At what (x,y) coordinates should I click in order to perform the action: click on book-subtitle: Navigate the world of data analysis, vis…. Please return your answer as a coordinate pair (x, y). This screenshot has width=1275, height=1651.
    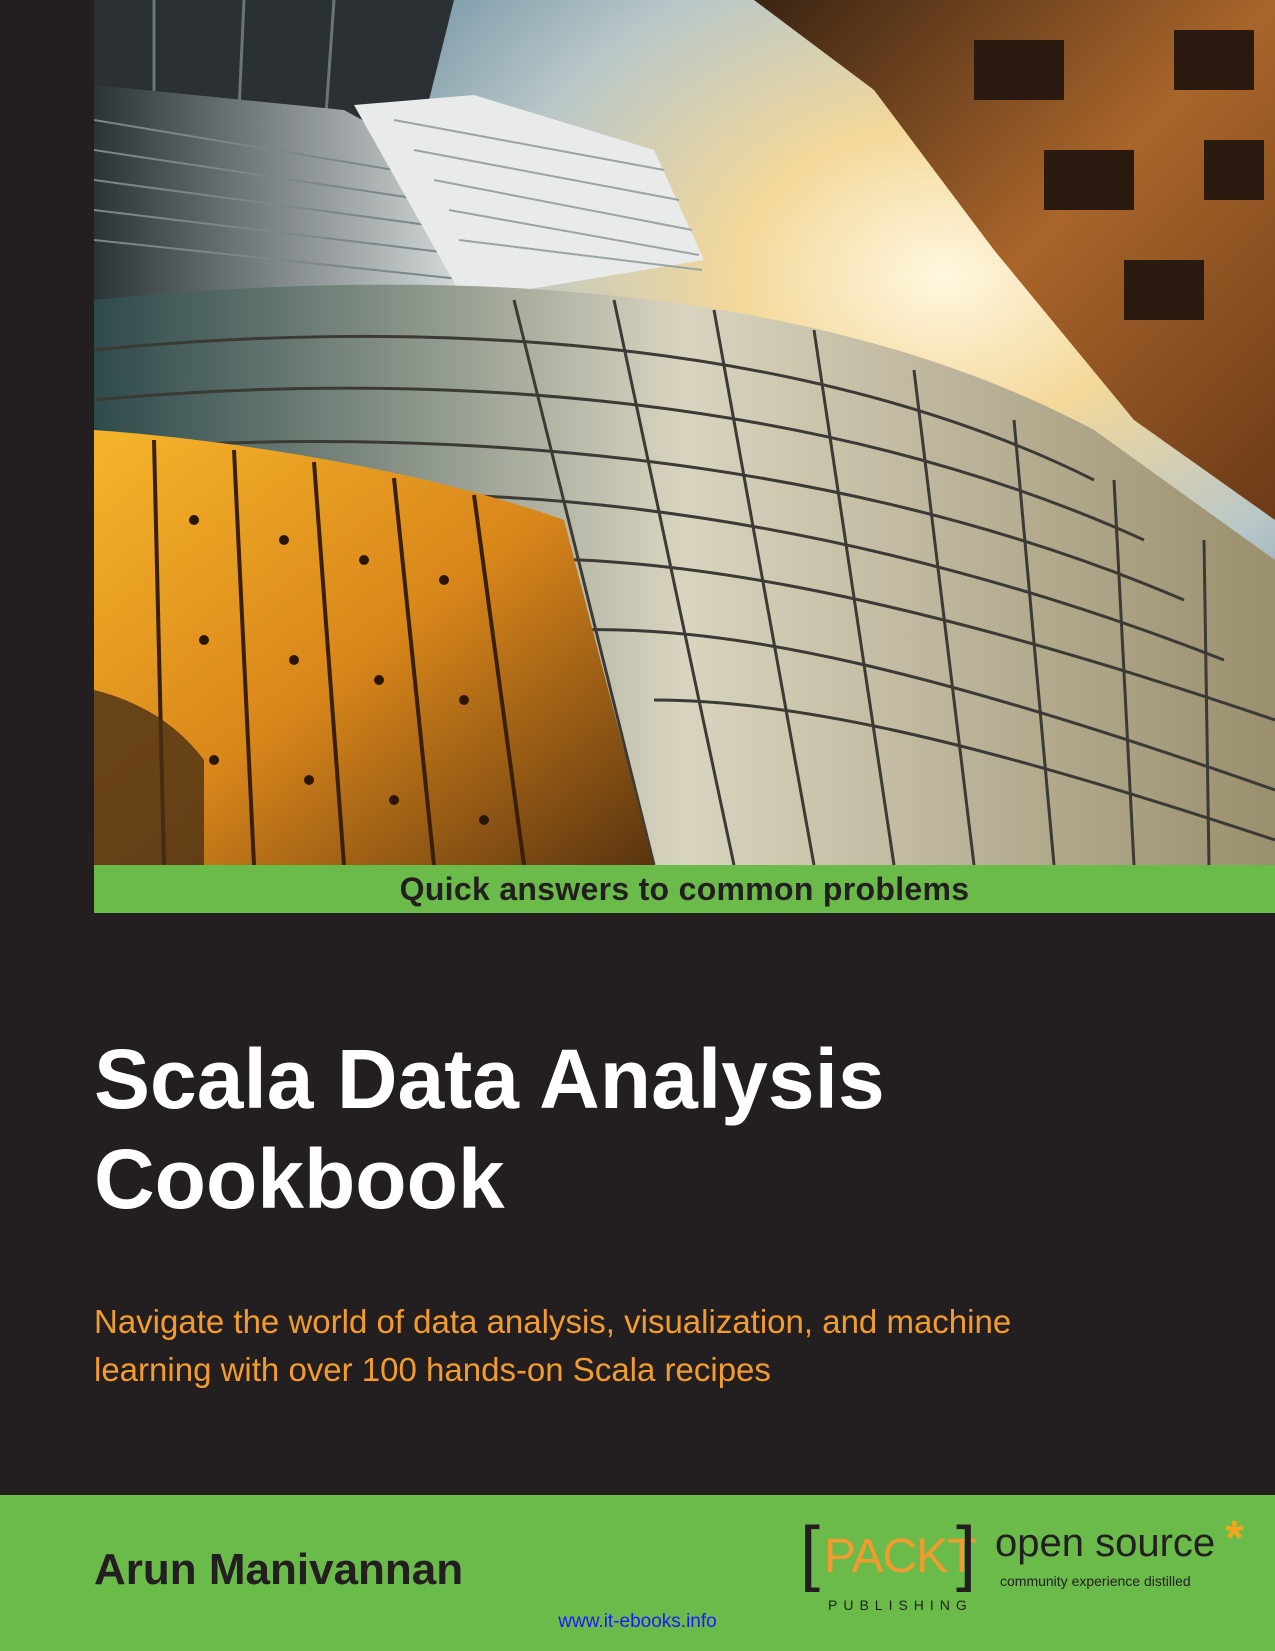
    Looking at the image, I should click on (669, 1346).